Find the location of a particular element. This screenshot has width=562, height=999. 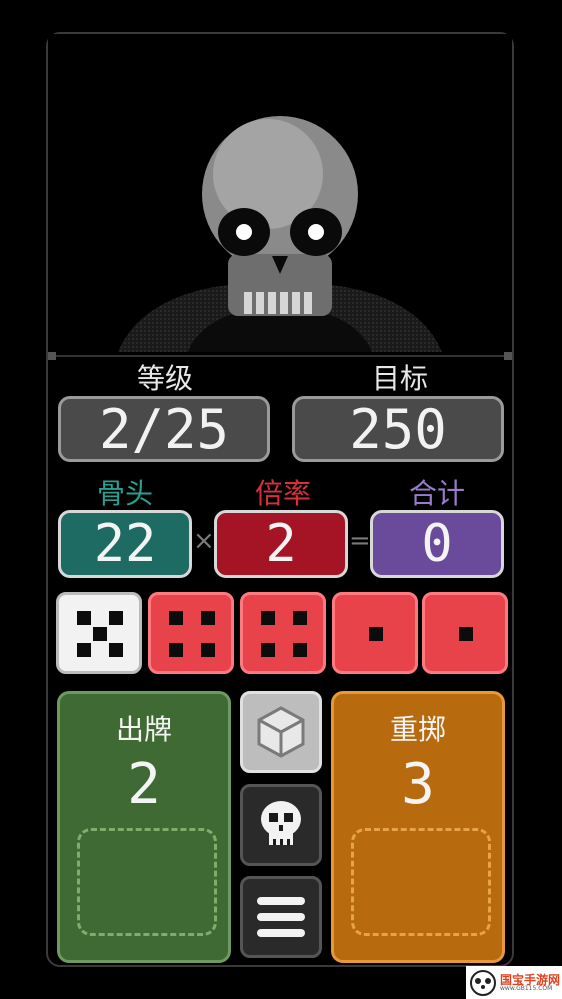

cube-icon is located at coordinates (281, 732).